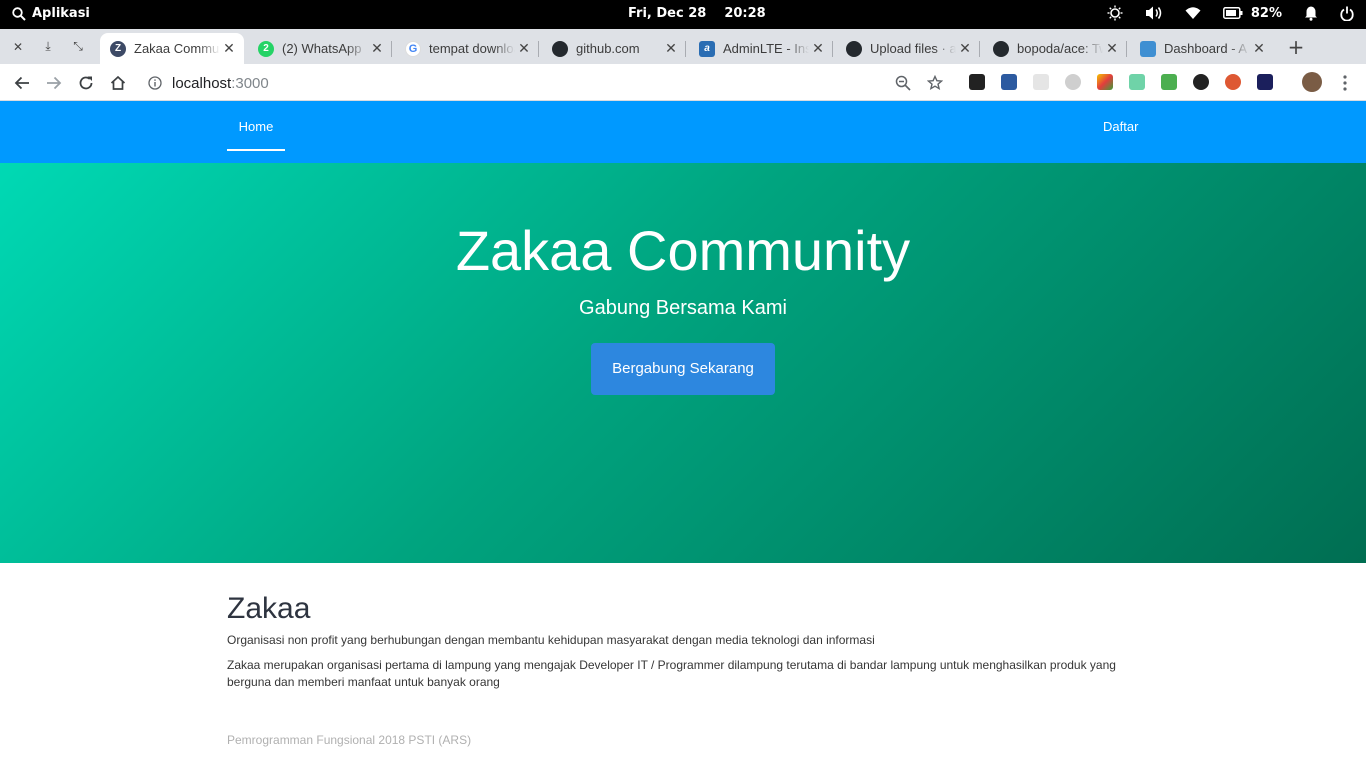 The width and height of the screenshot is (1366, 768). What do you see at coordinates (1153, 13) in the screenshot?
I see `volume-icon` at bounding box center [1153, 13].